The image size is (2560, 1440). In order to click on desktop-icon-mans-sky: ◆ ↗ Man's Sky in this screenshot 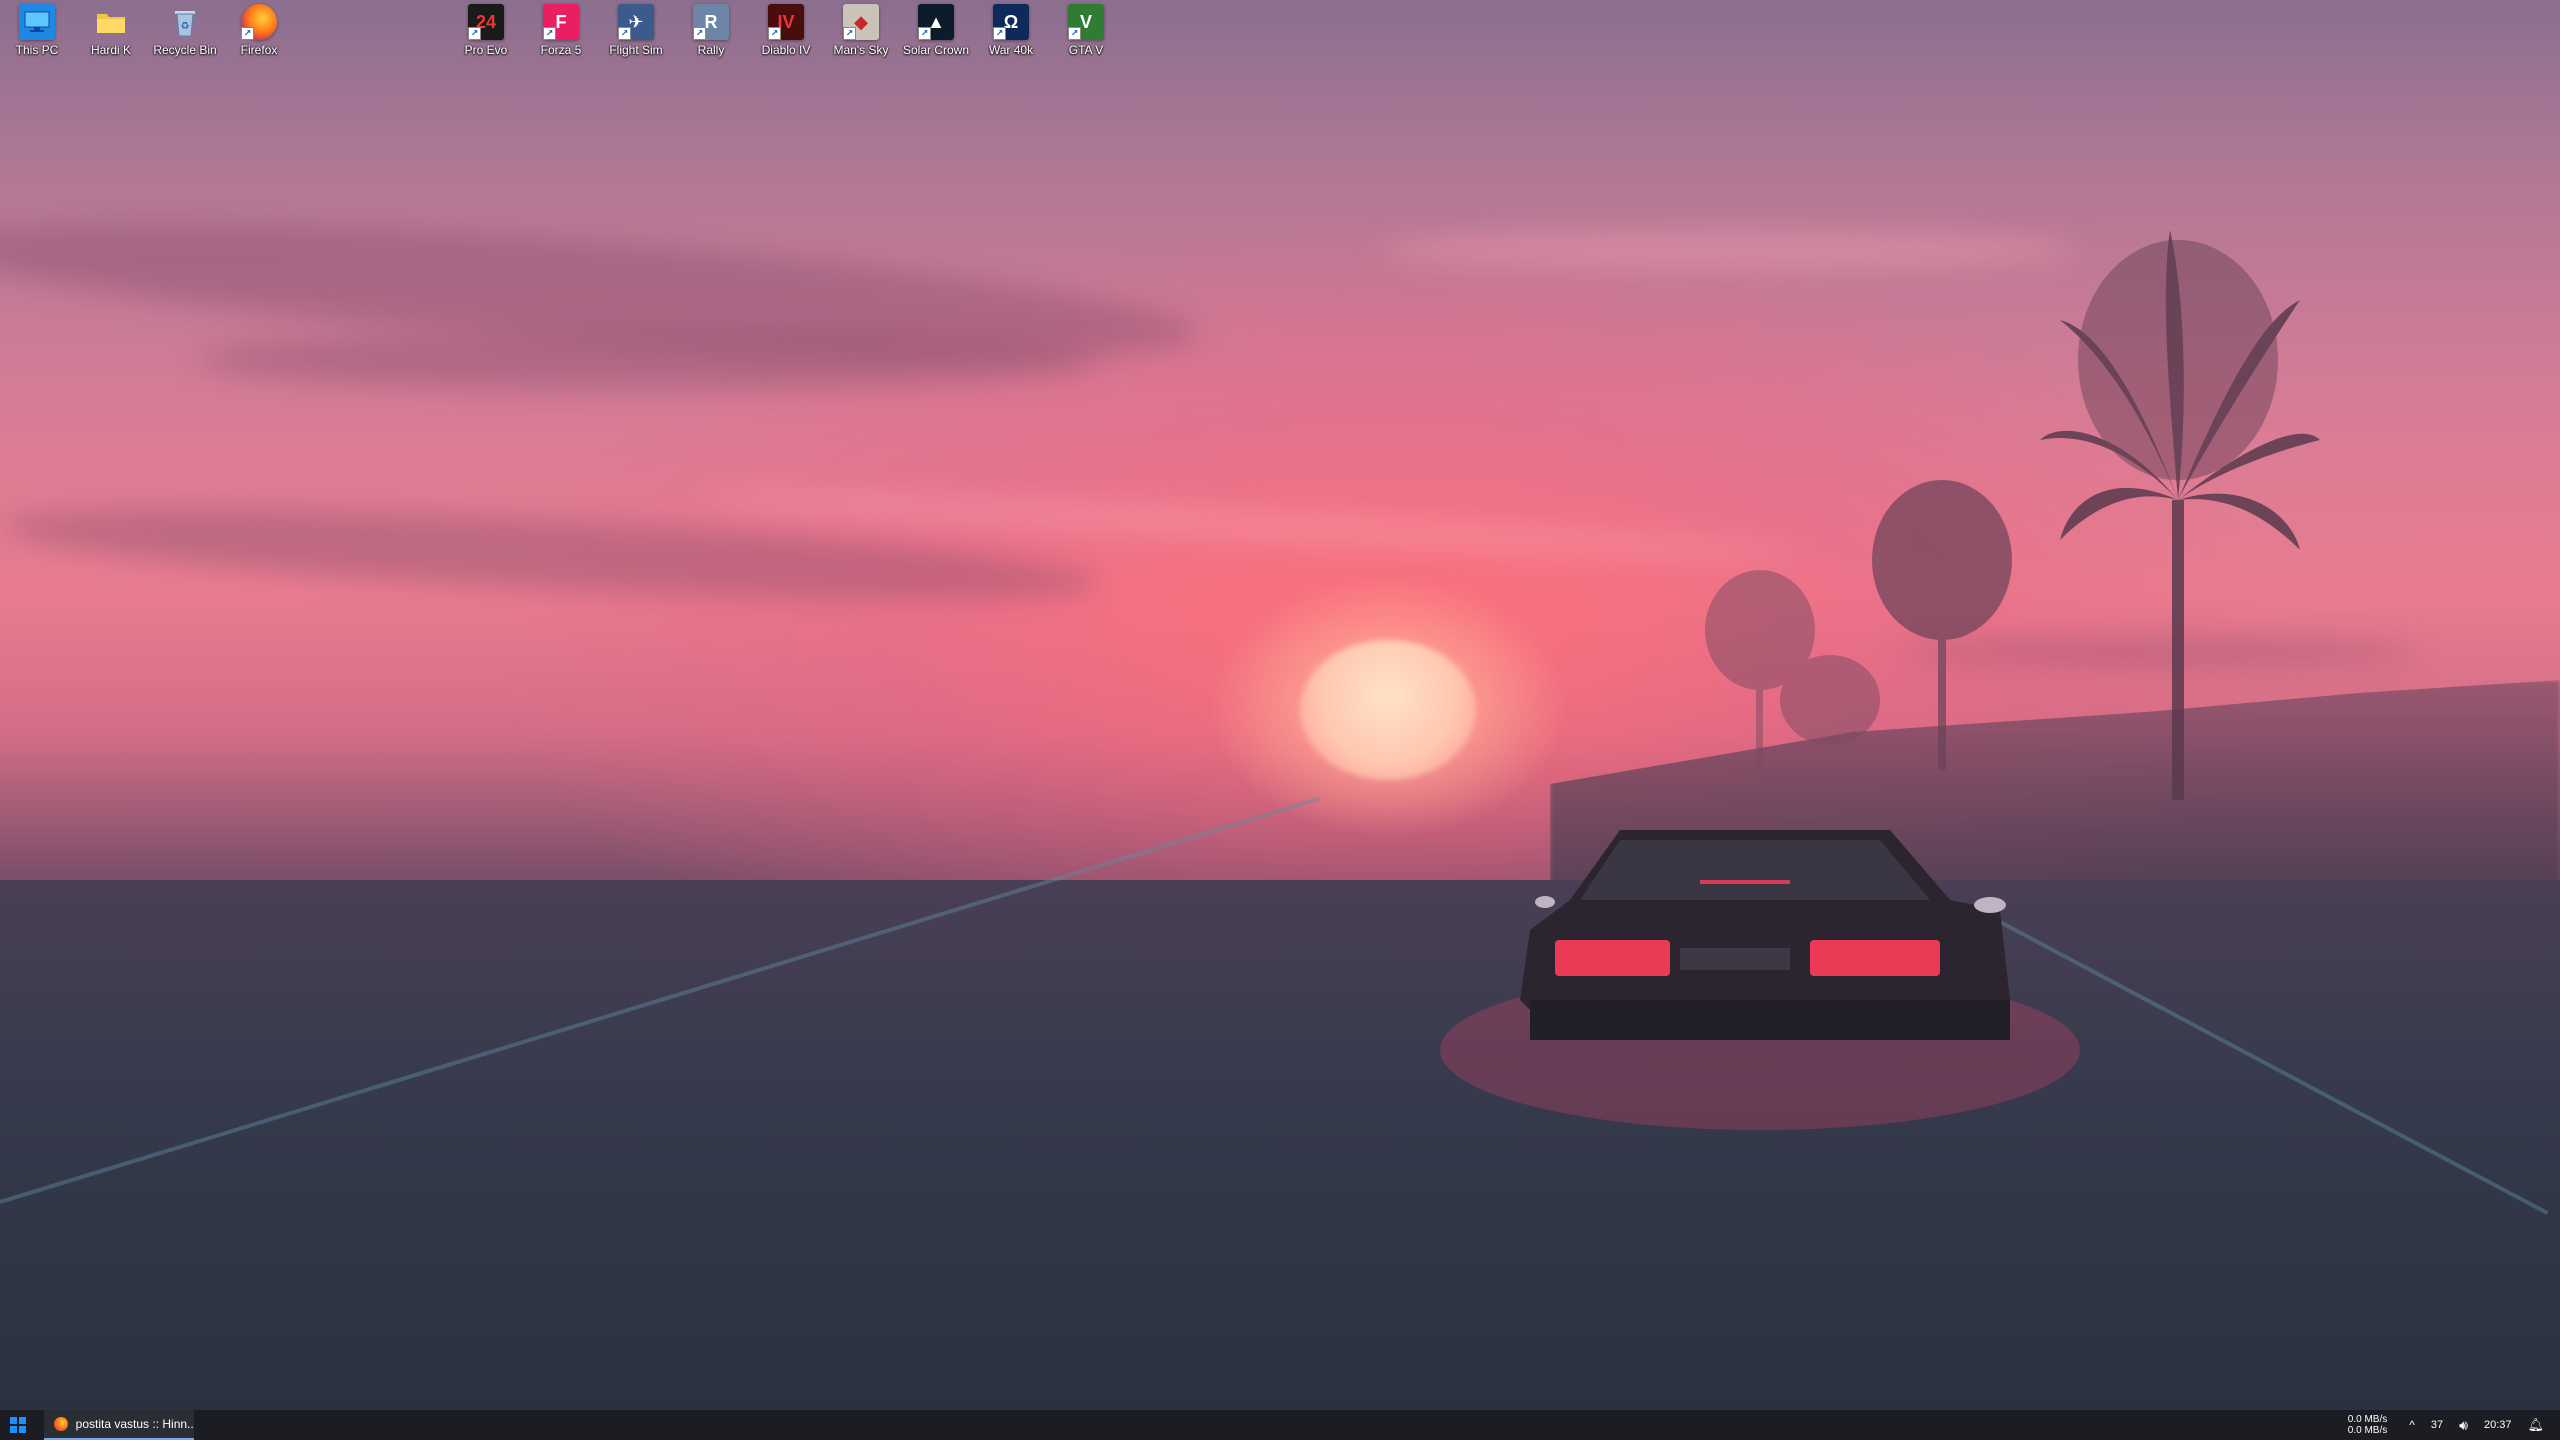, I will do `click(861, 30)`.